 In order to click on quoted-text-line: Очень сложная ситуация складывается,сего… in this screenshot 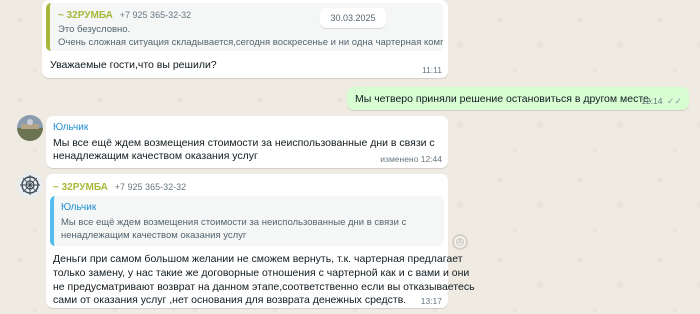, I will do `click(250, 42)`.